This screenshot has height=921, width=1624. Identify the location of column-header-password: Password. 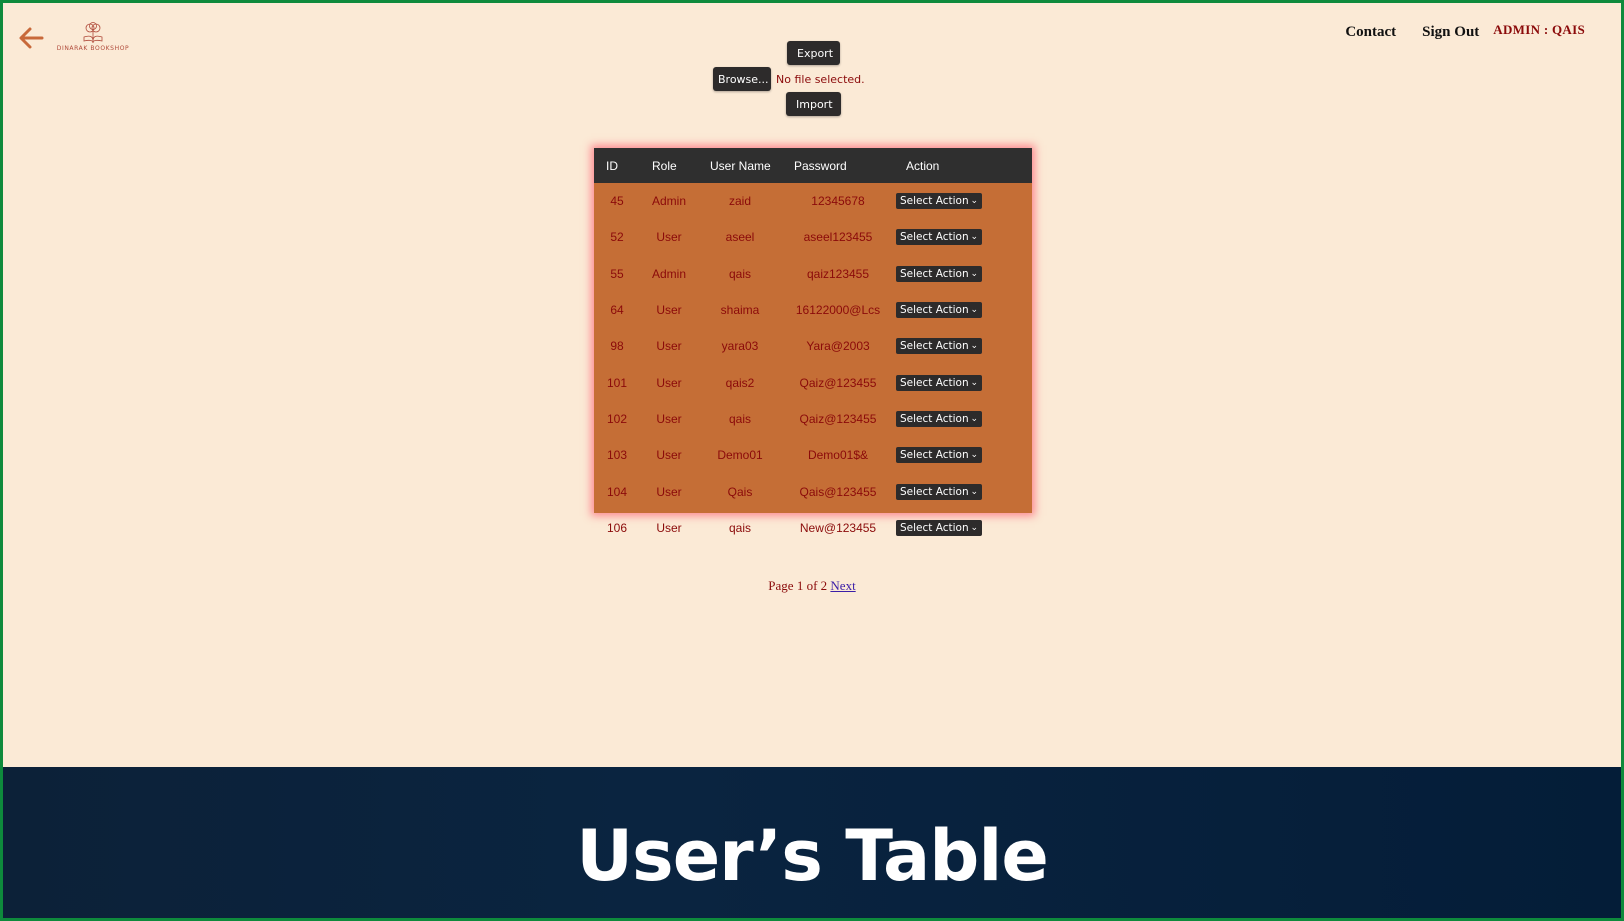
(820, 165).